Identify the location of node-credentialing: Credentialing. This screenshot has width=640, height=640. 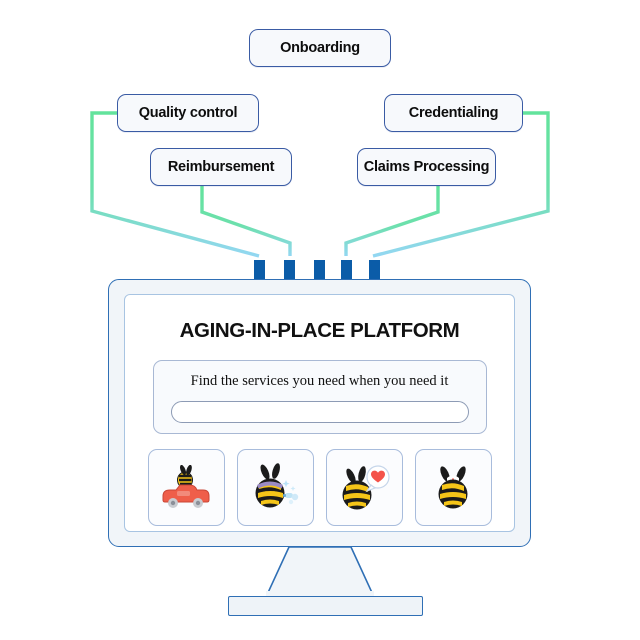
(453, 113).